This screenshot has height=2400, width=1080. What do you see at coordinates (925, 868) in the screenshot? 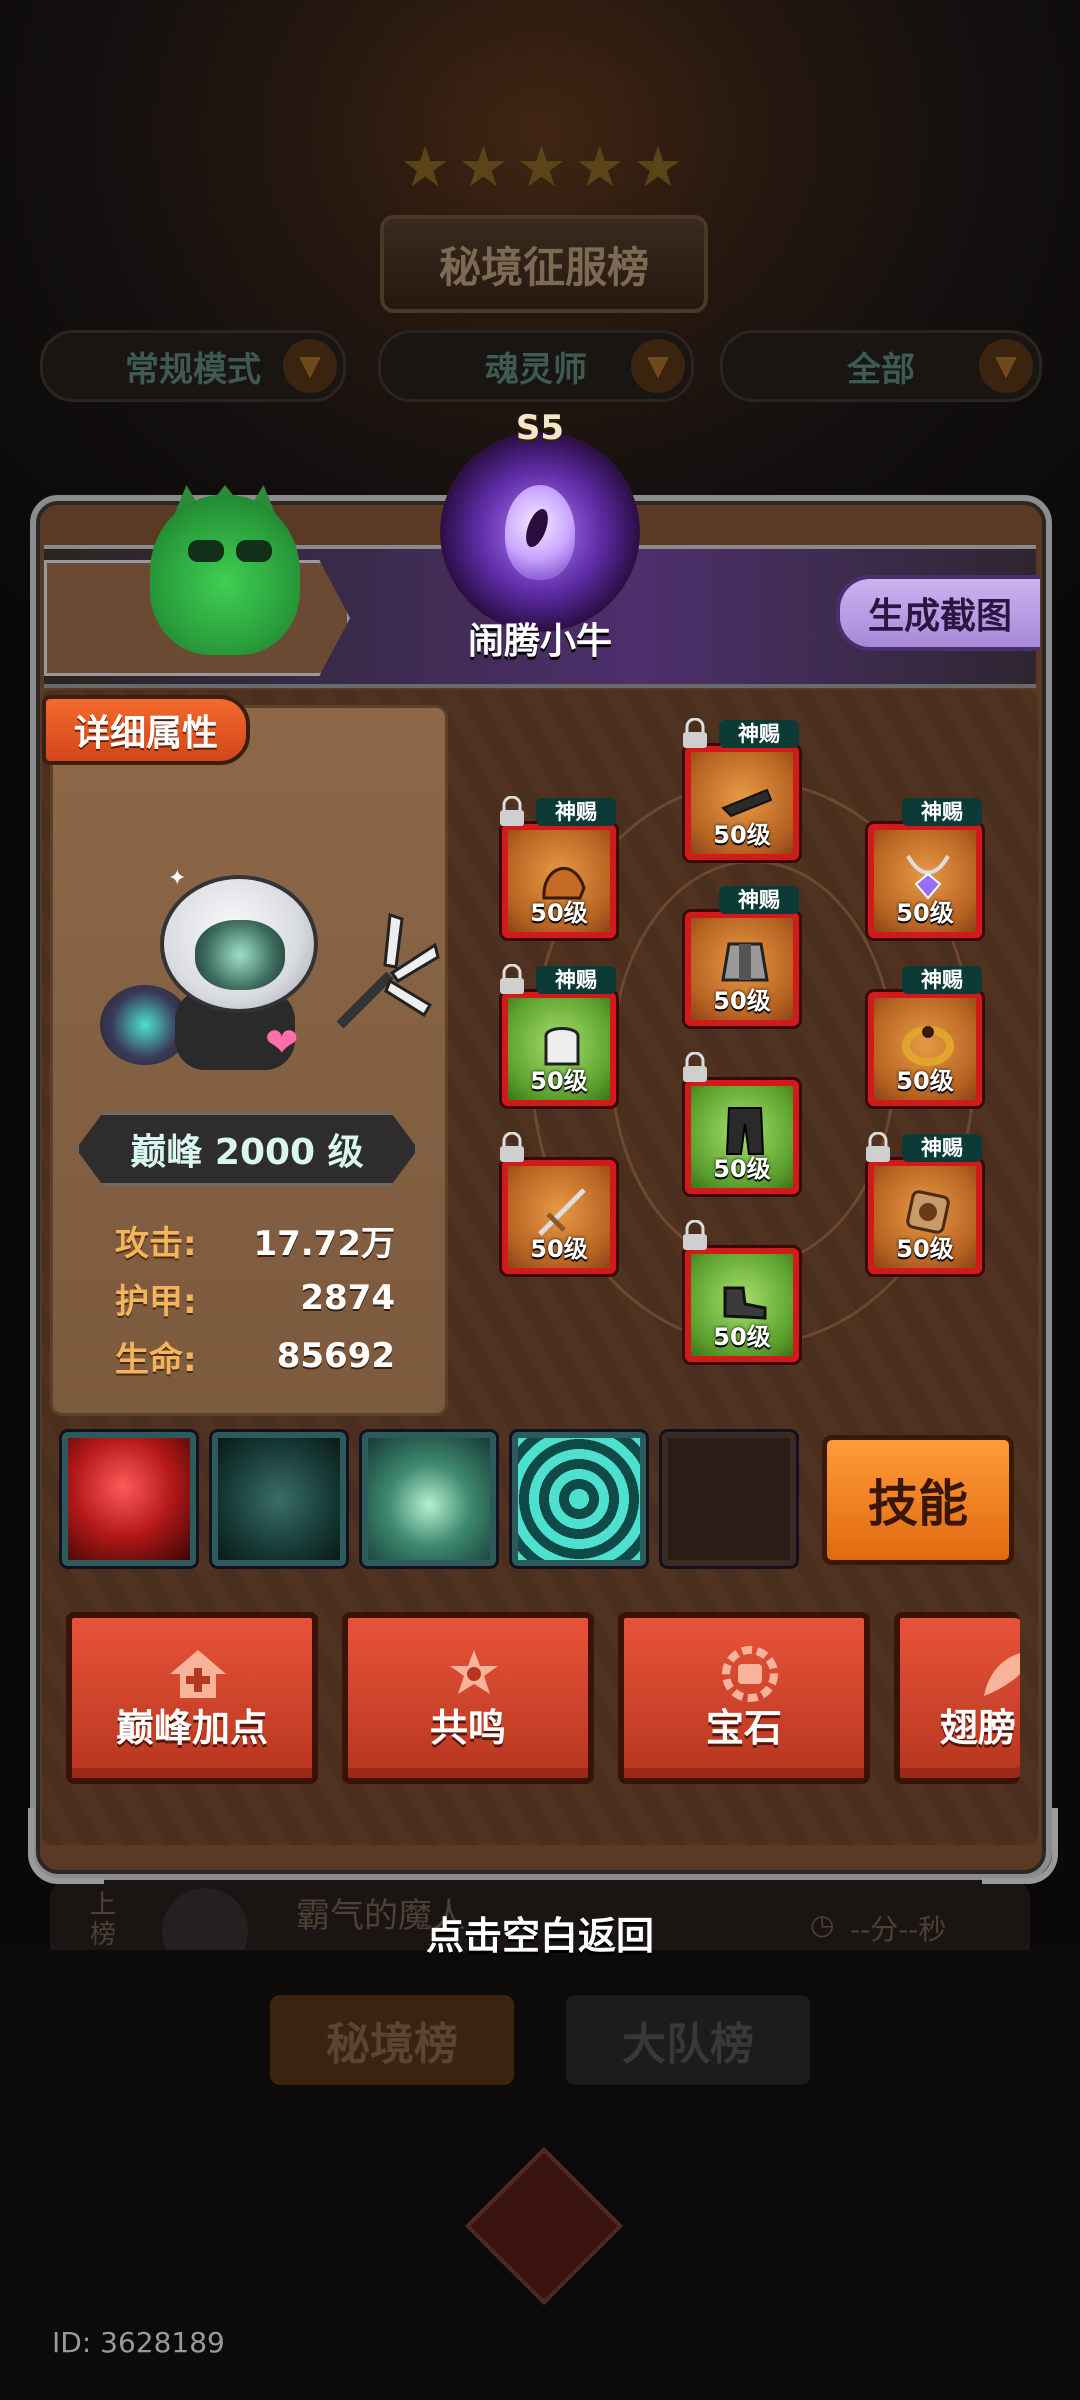
I see `equip-slot-necklace: 50级 神赐` at bounding box center [925, 868].